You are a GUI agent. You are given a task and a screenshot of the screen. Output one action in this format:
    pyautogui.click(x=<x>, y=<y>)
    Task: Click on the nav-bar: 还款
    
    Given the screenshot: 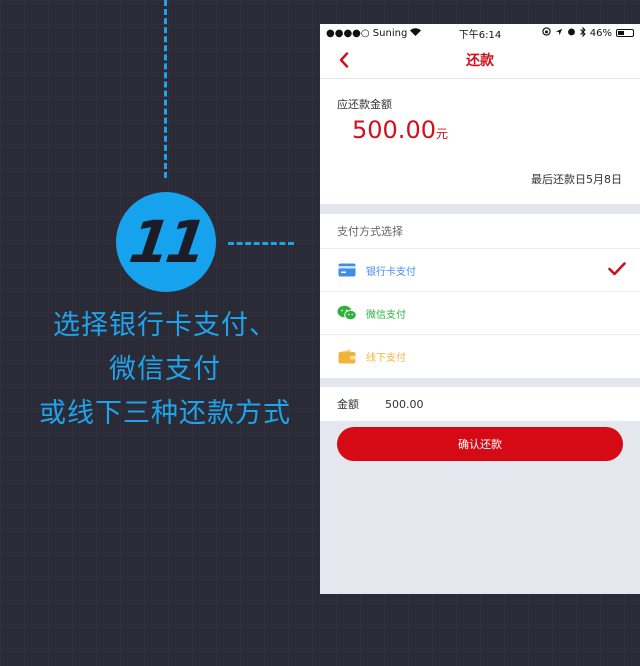 What is the action you would take?
    pyautogui.click(x=480, y=60)
    